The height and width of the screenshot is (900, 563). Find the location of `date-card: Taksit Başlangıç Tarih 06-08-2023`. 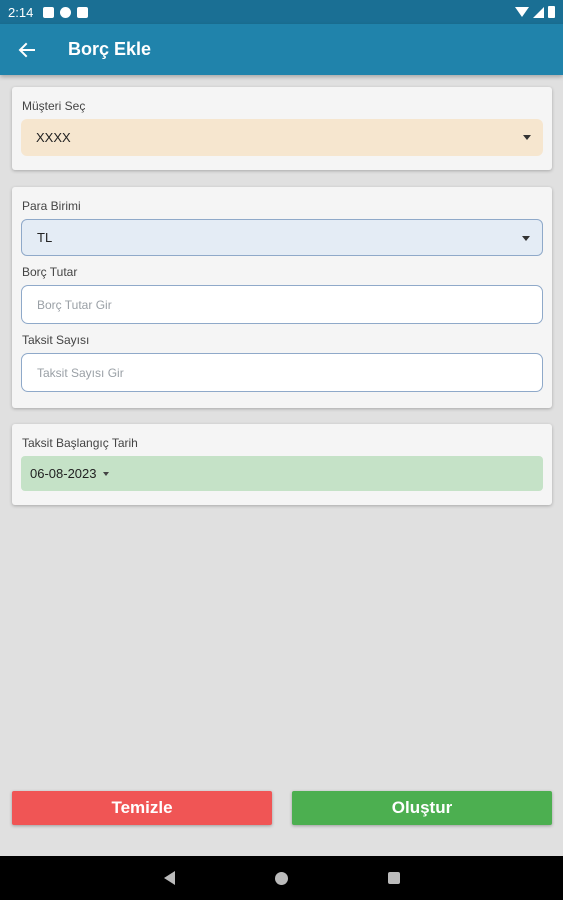

date-card: Taksit Başlangıç Tarih 06-08-2023 is located at coordinates (282, 464).